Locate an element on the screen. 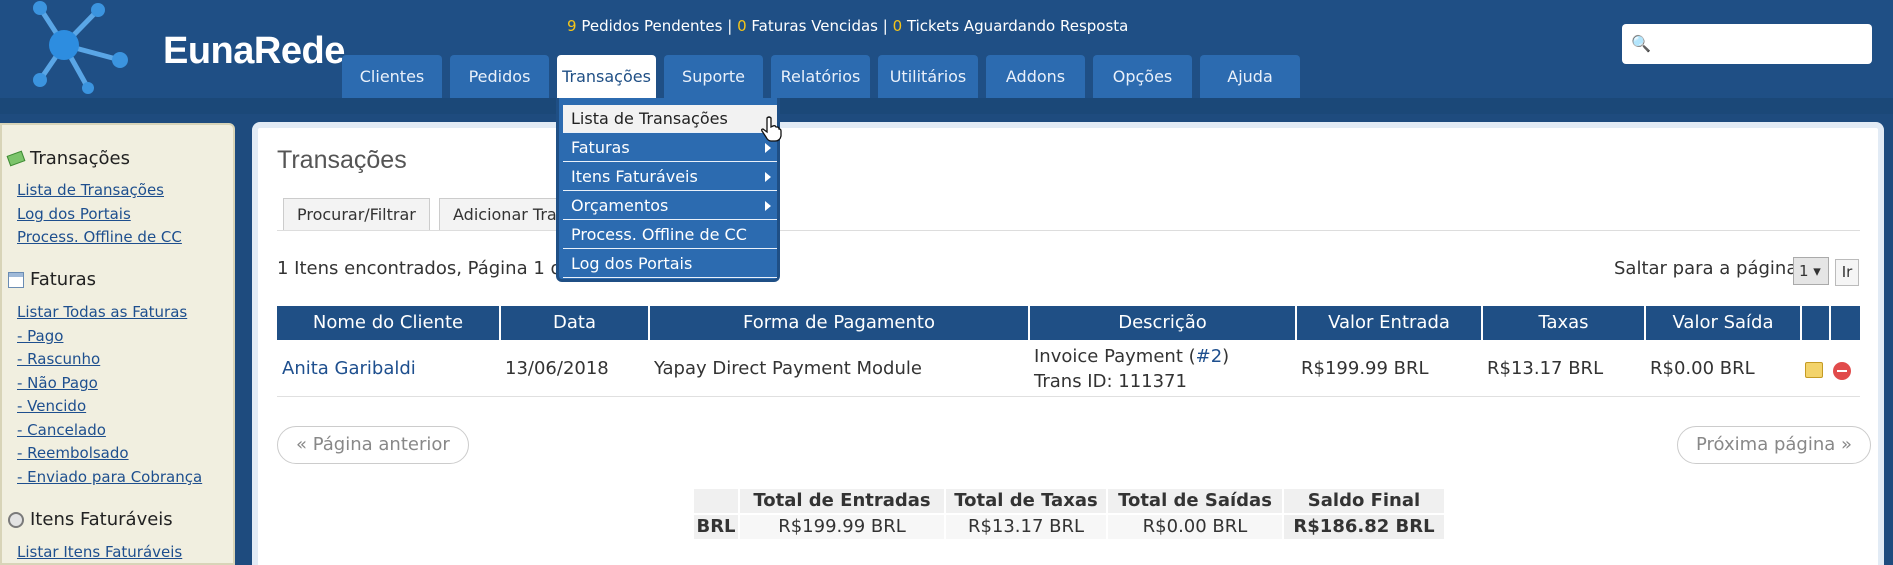 The width and height of the screenshot is (1893, 565). sidebar-link-rascunho: - Rascunho is located at coordinates (58, 359).